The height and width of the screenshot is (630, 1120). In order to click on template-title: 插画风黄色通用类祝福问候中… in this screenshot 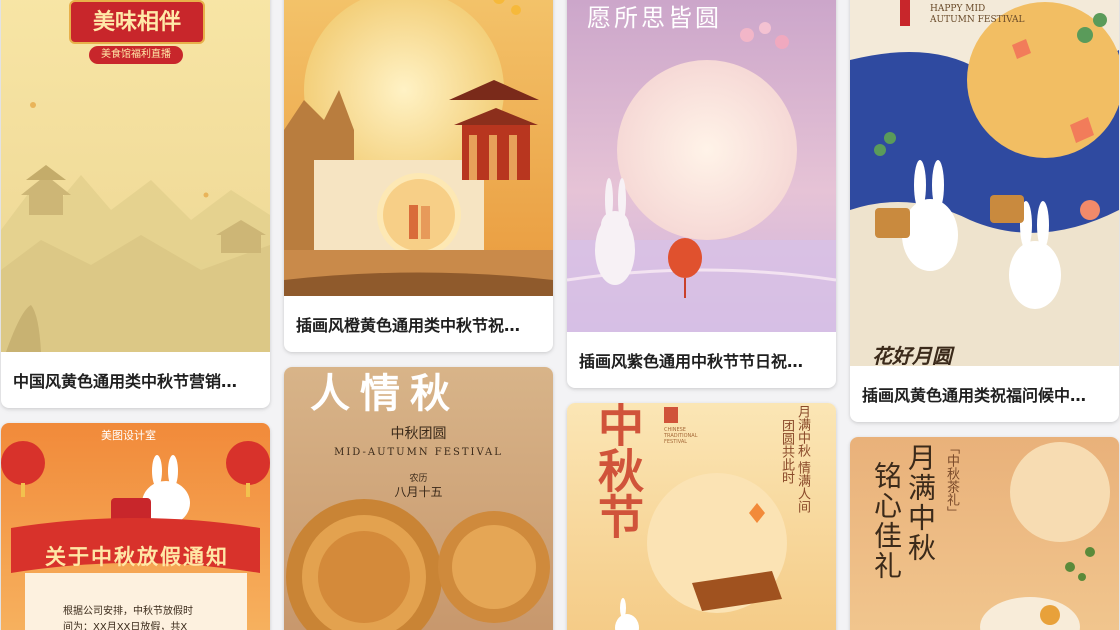, I will do `click(984, 394)`.